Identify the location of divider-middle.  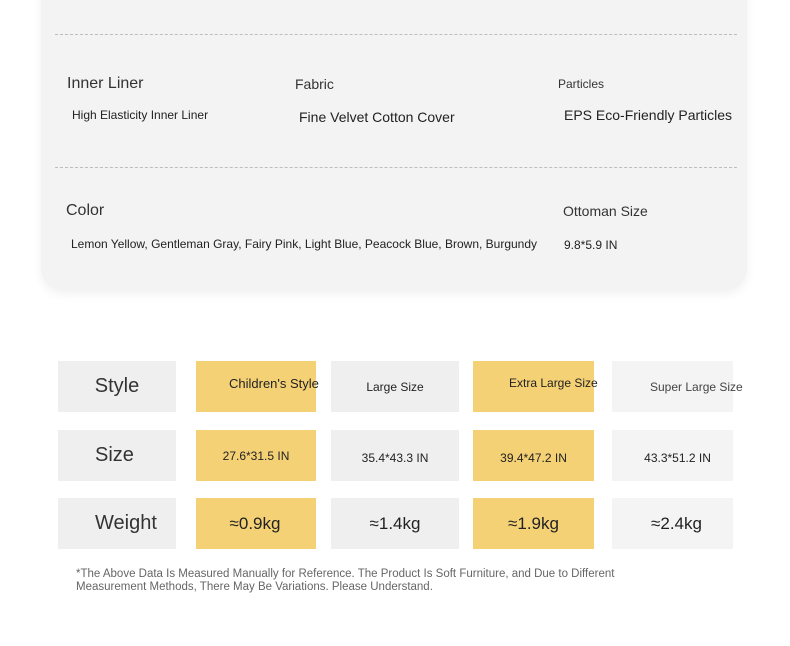
(396, 167).